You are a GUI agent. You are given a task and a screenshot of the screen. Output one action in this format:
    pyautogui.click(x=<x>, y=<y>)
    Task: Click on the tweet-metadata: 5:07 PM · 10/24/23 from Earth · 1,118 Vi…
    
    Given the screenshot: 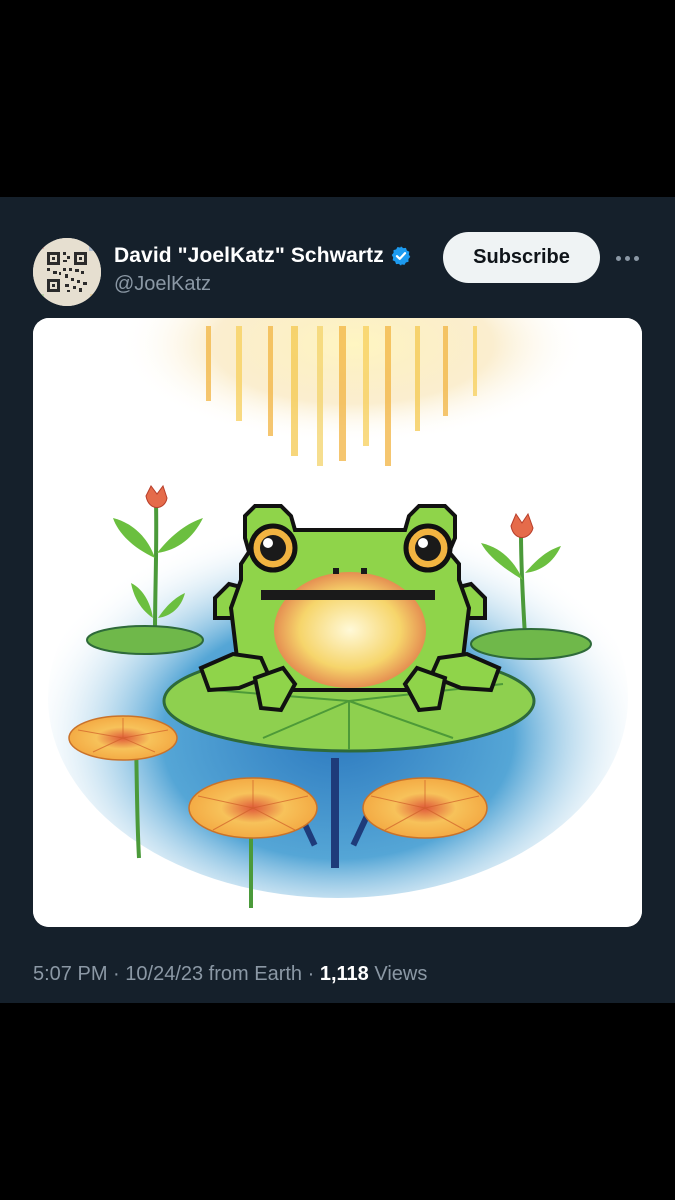 What is the action you would take?
    pyautogui.click(x=230, y=974)
    